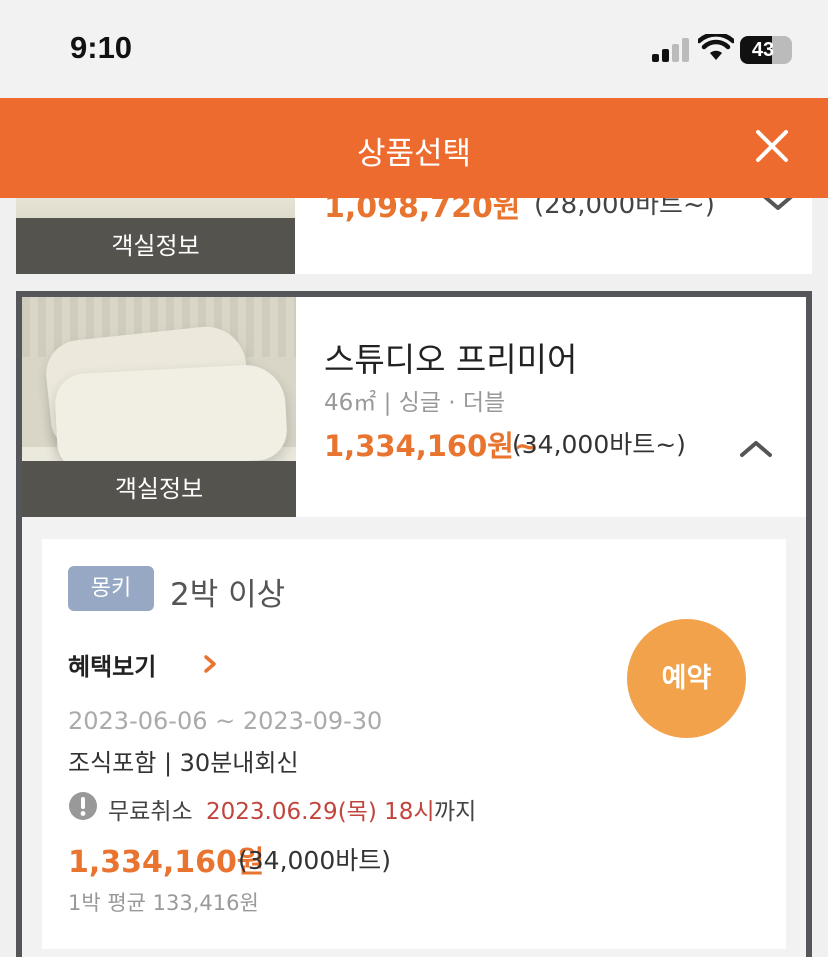 Image resolution: width=828 pixels, height=957 pixels. I want to click on cancel-deadline: 2023.06.29(목) 18시, so click(320, 812).